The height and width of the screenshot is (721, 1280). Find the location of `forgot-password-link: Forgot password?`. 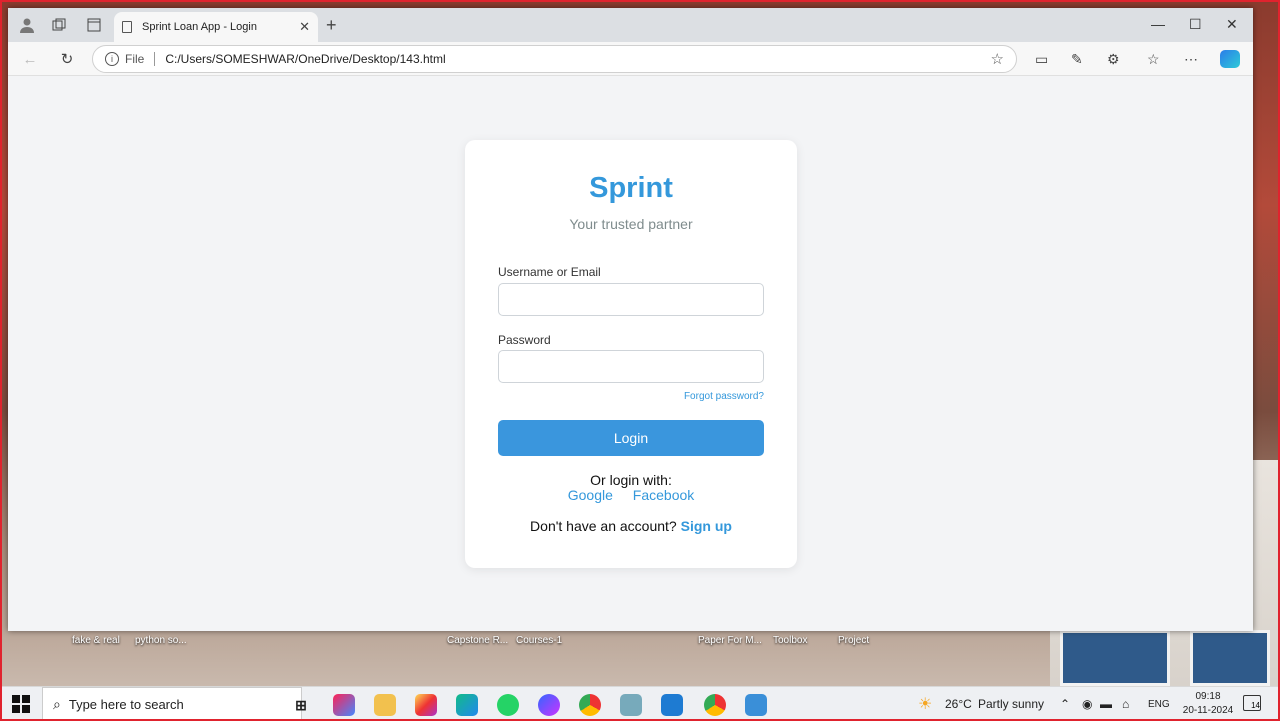

forgot-password-link: Forgot password? is located at coordinates (724, 396).